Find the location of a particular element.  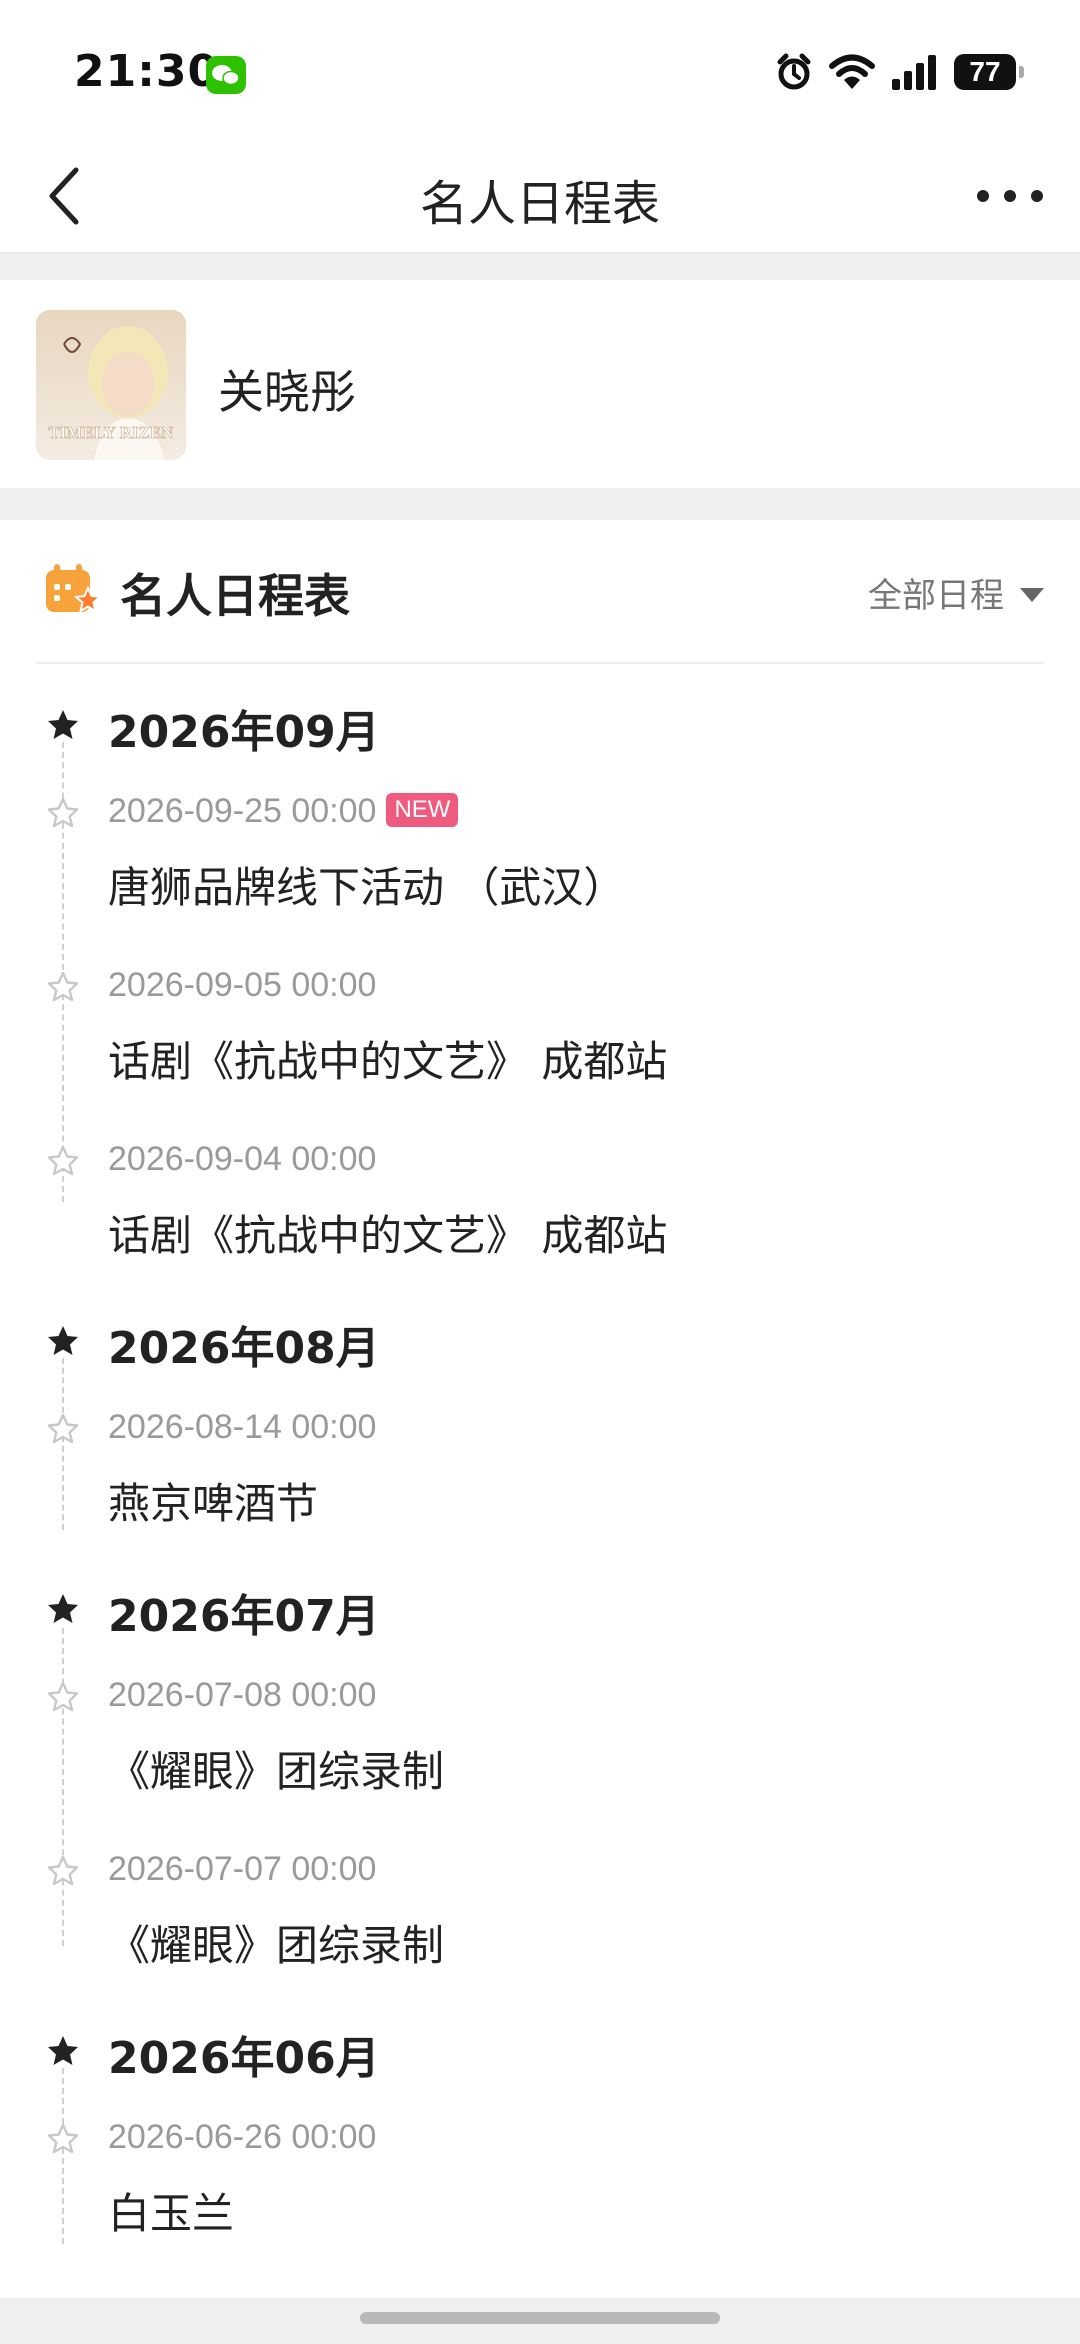

section-title: 名人日程表 is located at coordinates (235, 596).